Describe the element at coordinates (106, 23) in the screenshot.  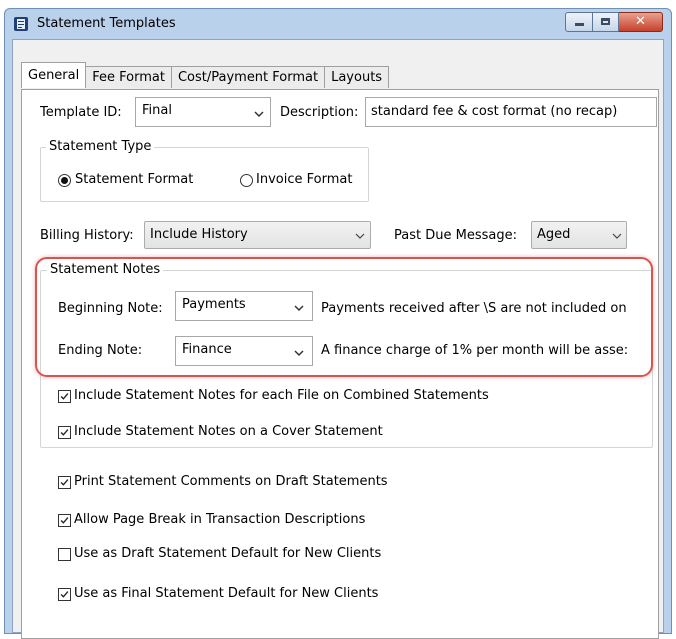
I see `window-title: Statement Templates` at that location.